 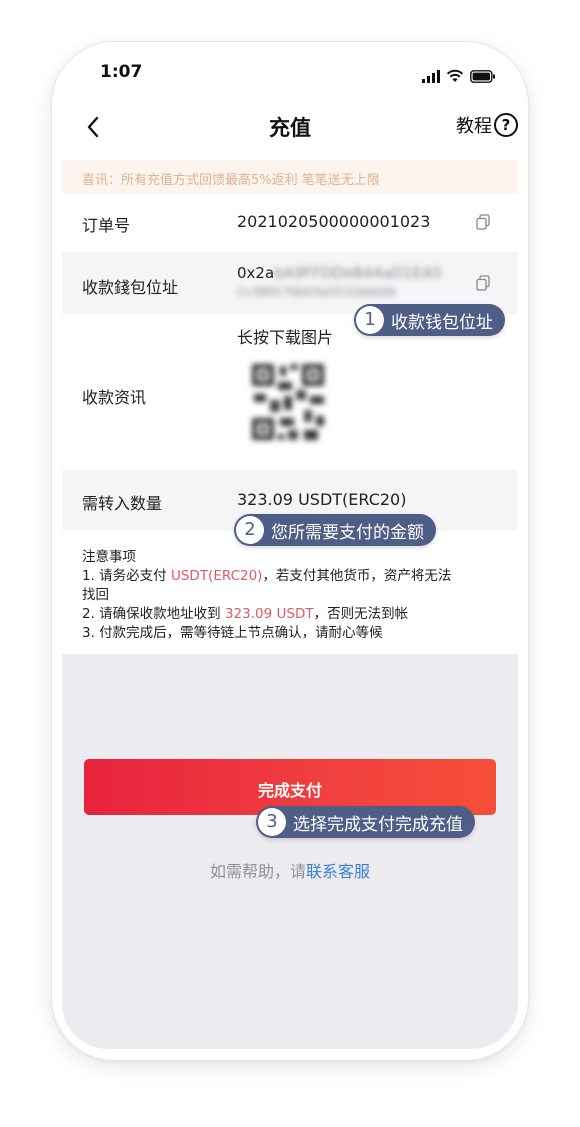 I want to click on complete-payment-label: 完成支付, so click(x=289, y=790).